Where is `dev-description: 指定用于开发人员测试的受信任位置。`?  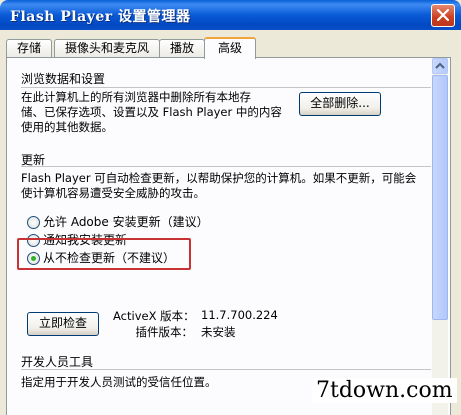 dev-description: 指定用于开发人员测试的受信任位置。 is located at coordinates (119, 382).